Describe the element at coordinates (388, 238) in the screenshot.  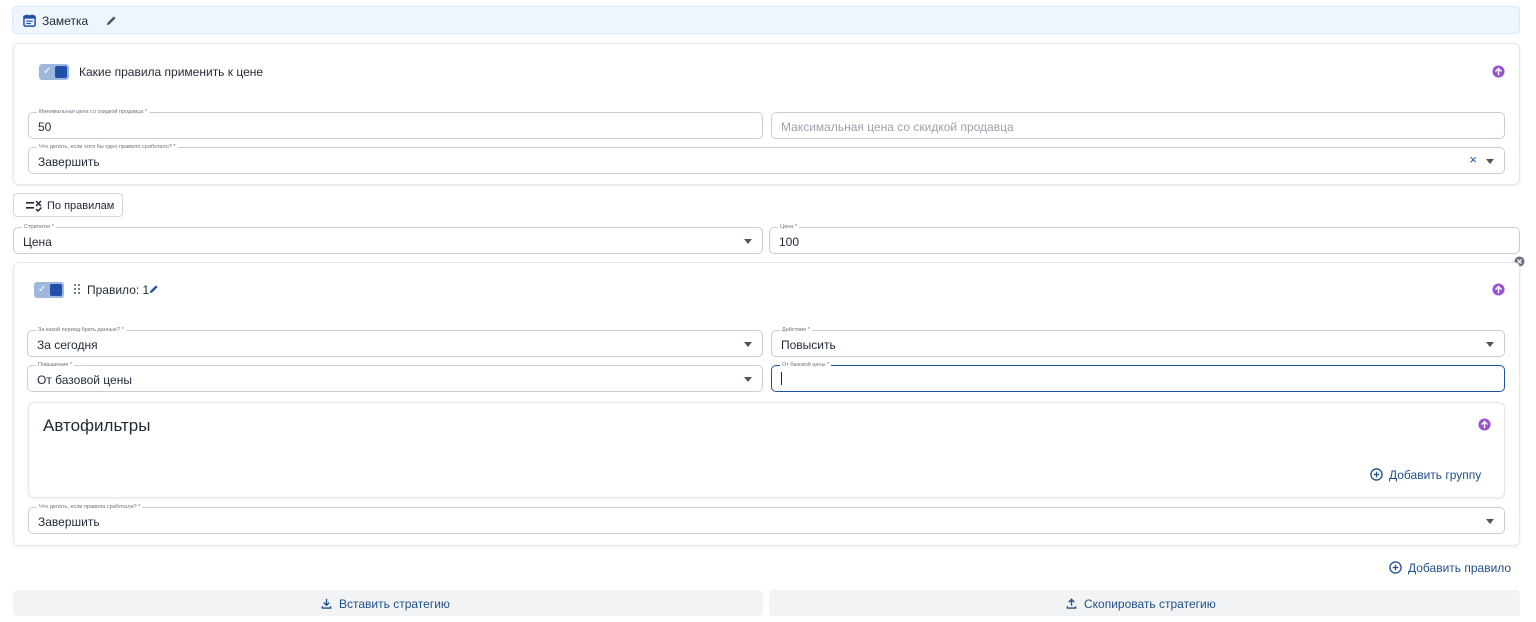
I see `strategy-select: Стратегия * Цена` at that location.